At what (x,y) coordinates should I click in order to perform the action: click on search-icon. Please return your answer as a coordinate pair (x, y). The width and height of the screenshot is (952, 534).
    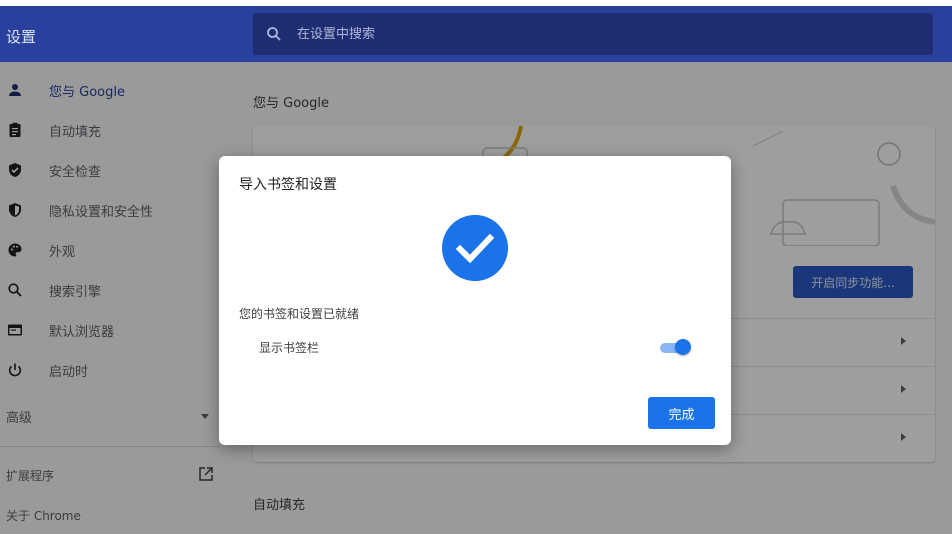
    Looking at the image, I should click on (274, 34).